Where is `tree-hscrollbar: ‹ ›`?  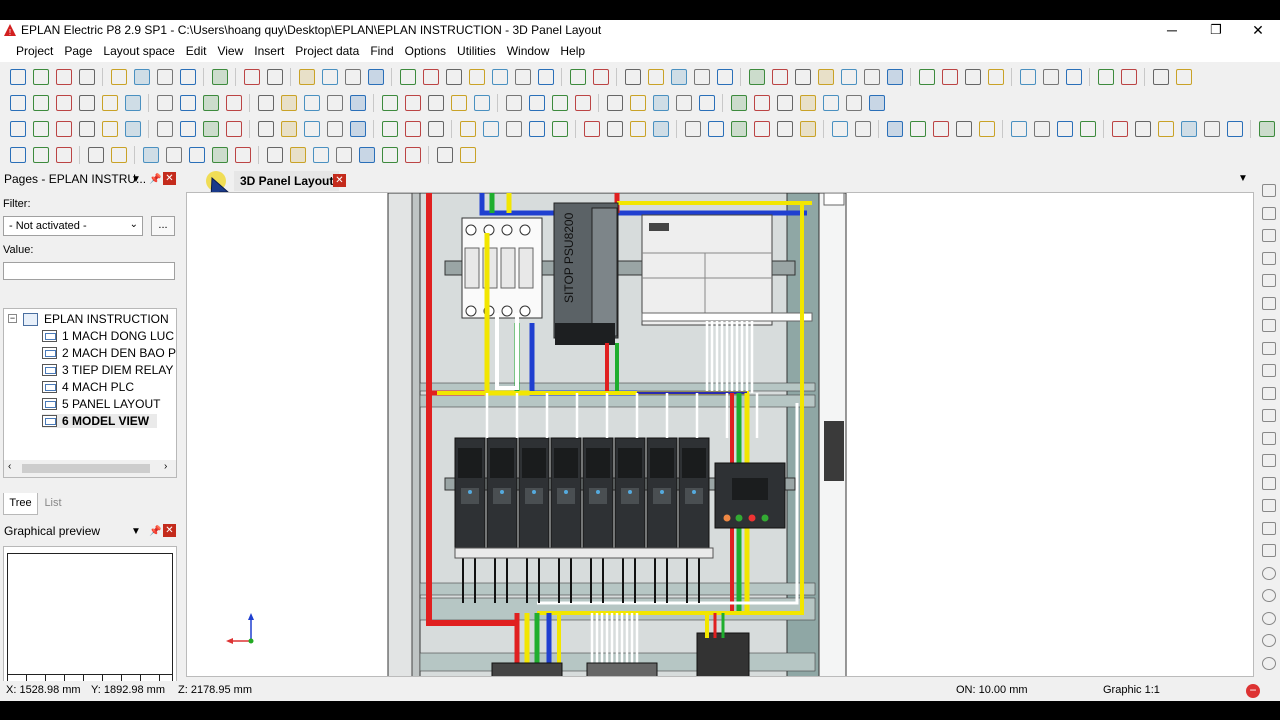 tree-hscrollbar: ‹ › is located at coordinates (90, 468).